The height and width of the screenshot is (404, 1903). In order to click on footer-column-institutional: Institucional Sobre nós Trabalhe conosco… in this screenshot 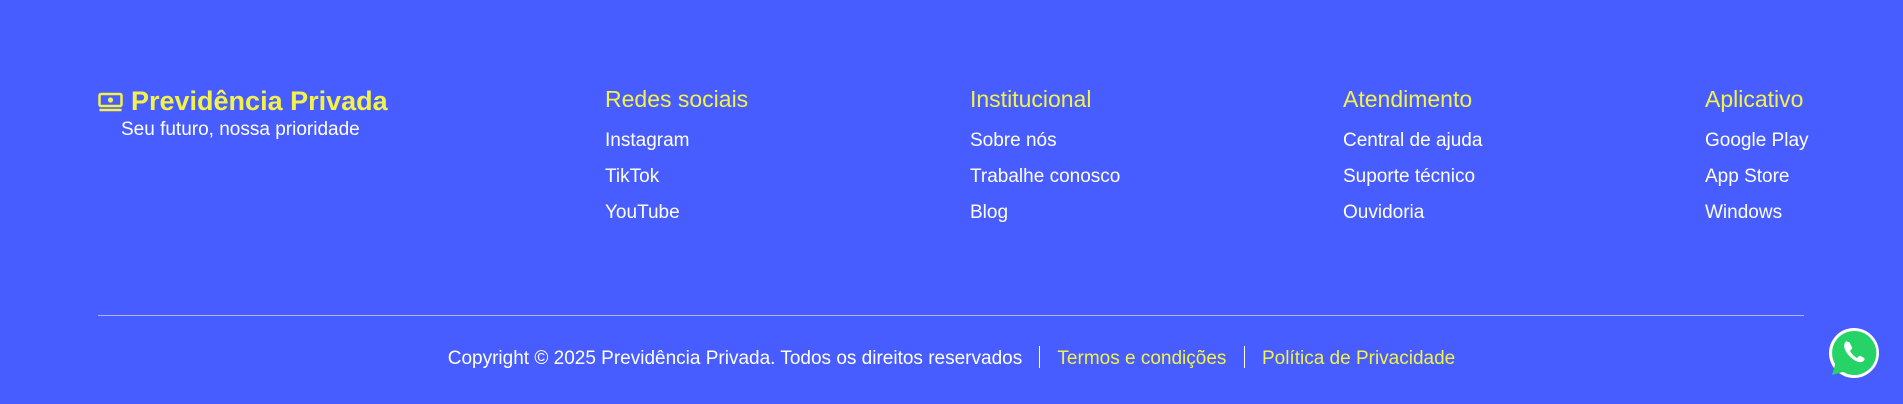, I will do `click(1045, 158)`.